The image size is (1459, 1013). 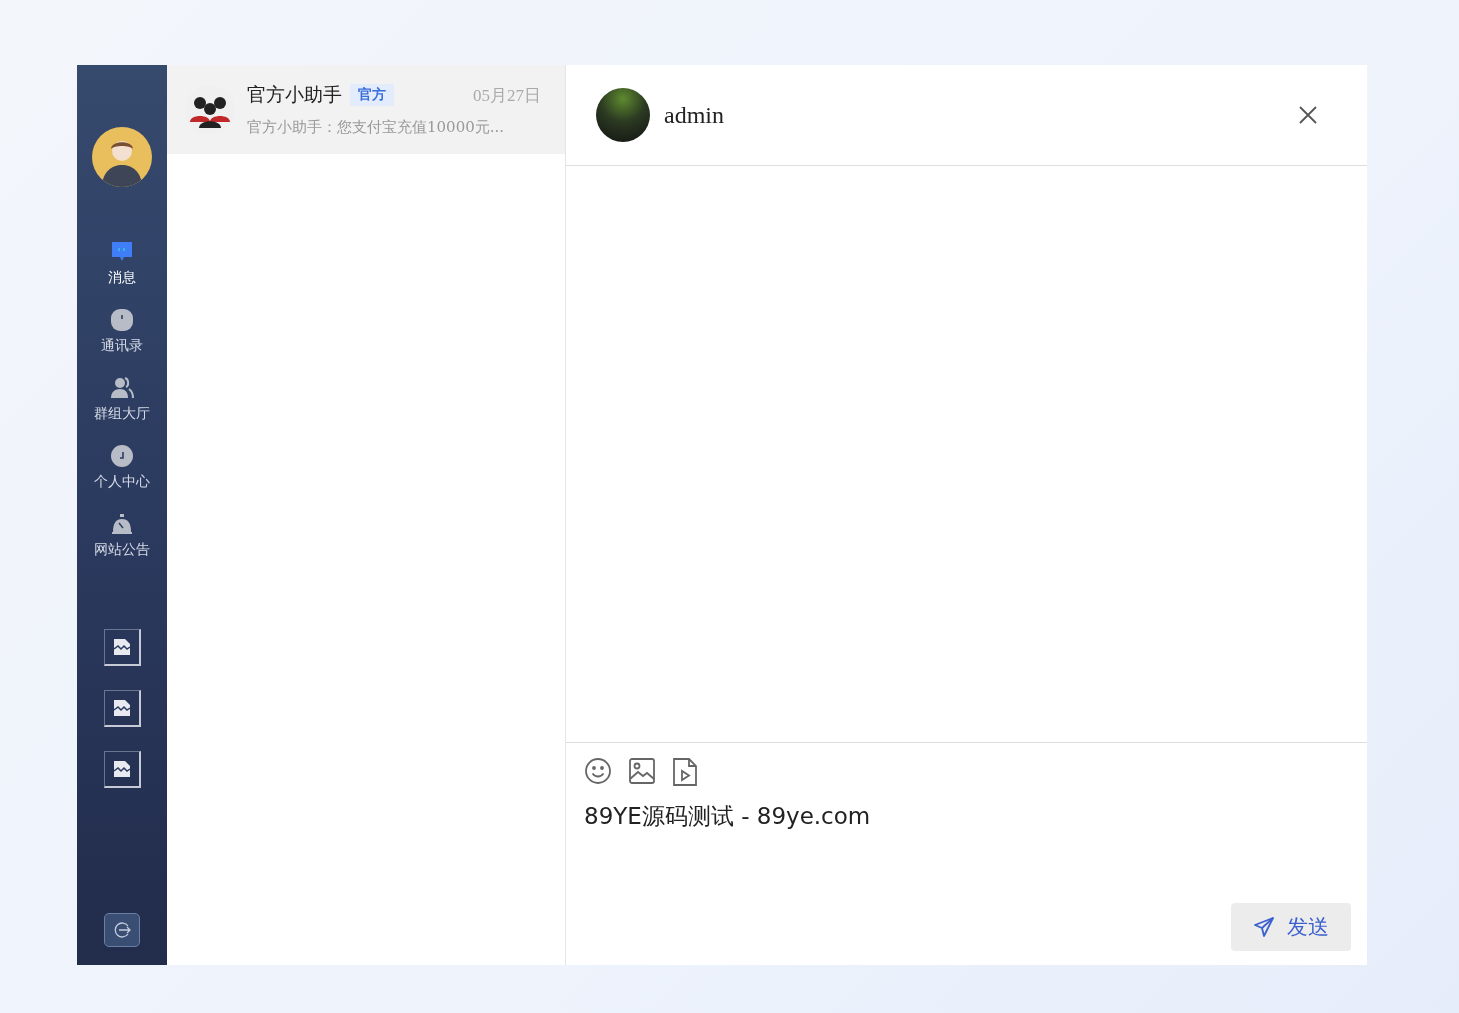 I want to click on message-date: 05月27日, so click(x=507, y=95).